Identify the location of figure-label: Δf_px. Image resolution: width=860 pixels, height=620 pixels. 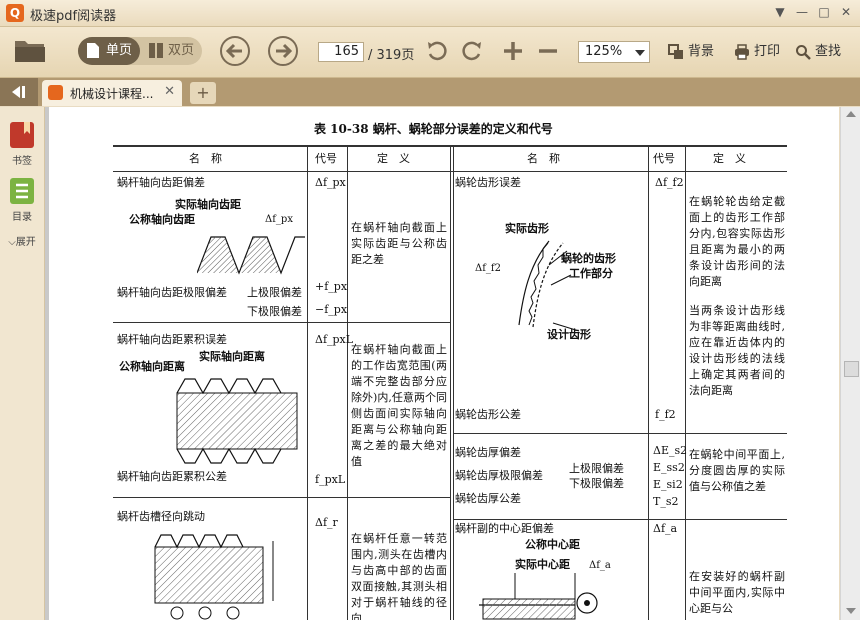
(279, 219).